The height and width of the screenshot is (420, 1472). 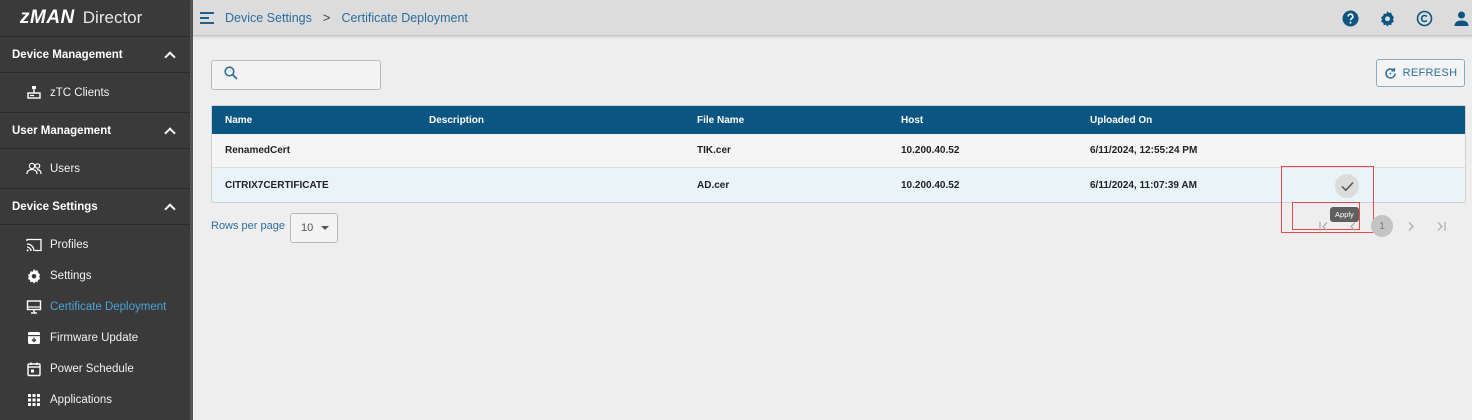 I want to click on refresh-icon, so click(x=1390, y=73).